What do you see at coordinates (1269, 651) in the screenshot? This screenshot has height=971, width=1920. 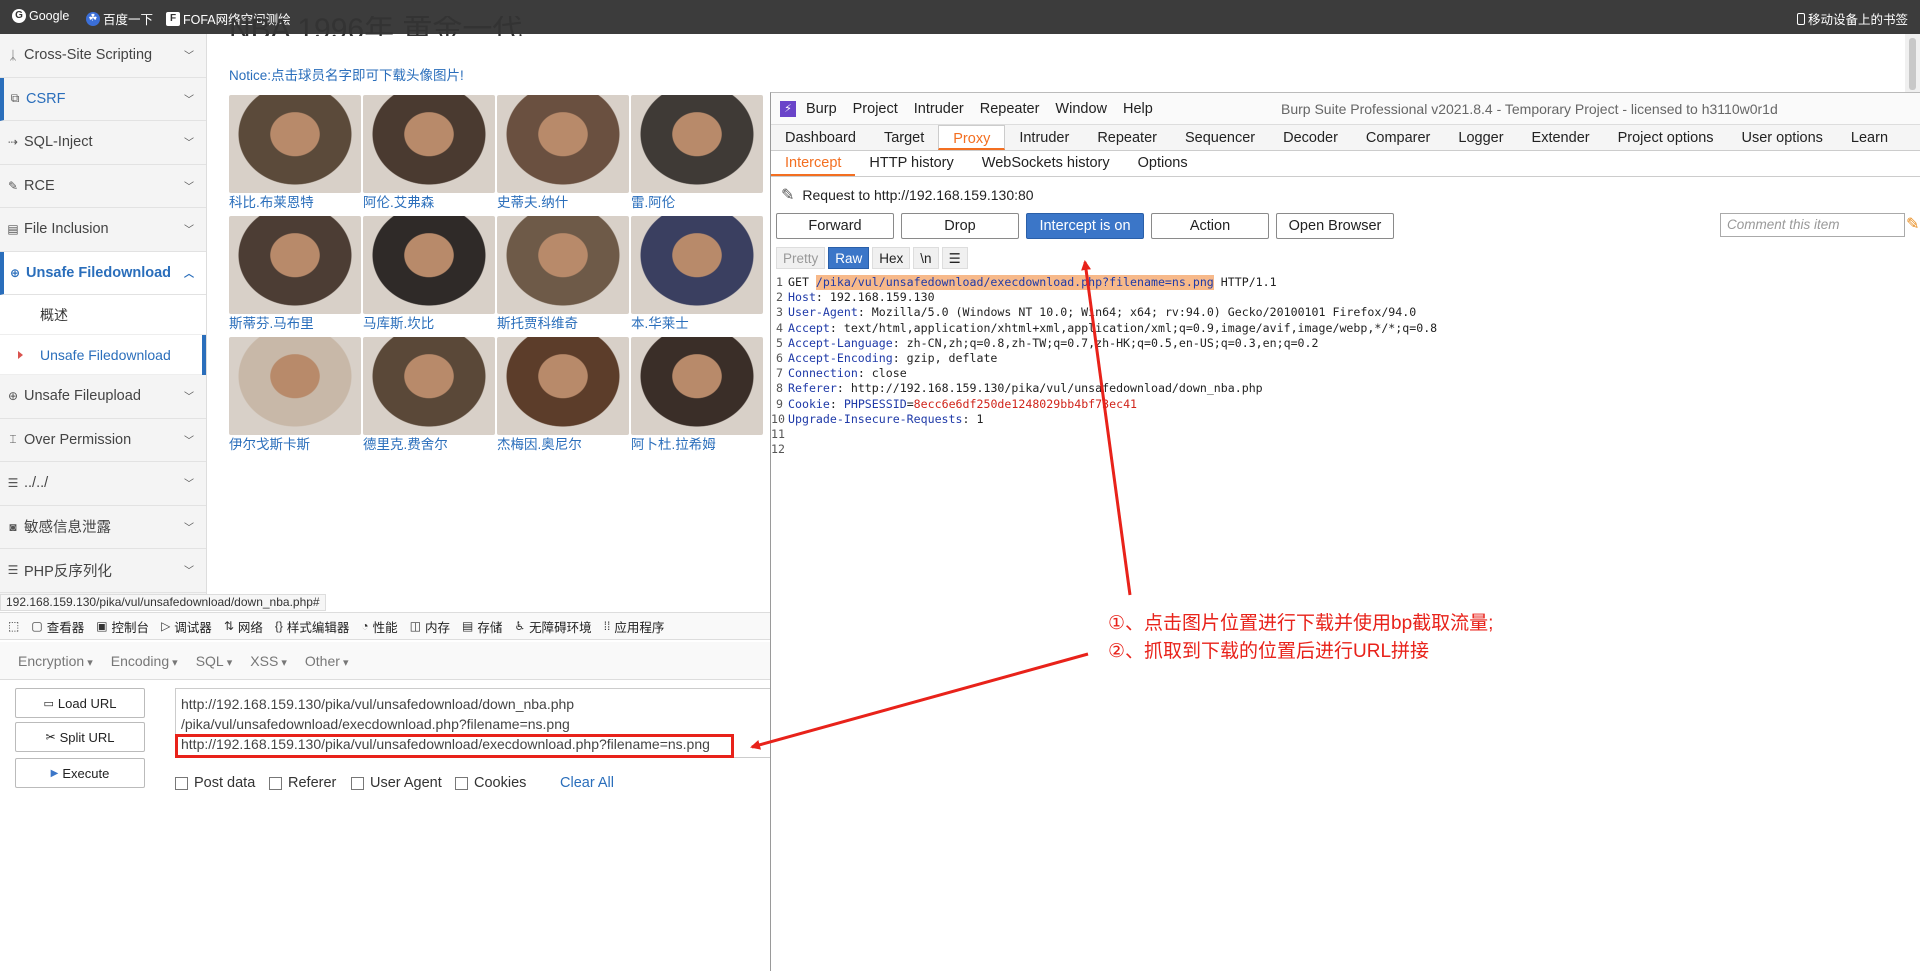 I see `annotation-step-2: ②、抓取到下载的位置后进行URL拼接` at bounding box center [1269, 651].